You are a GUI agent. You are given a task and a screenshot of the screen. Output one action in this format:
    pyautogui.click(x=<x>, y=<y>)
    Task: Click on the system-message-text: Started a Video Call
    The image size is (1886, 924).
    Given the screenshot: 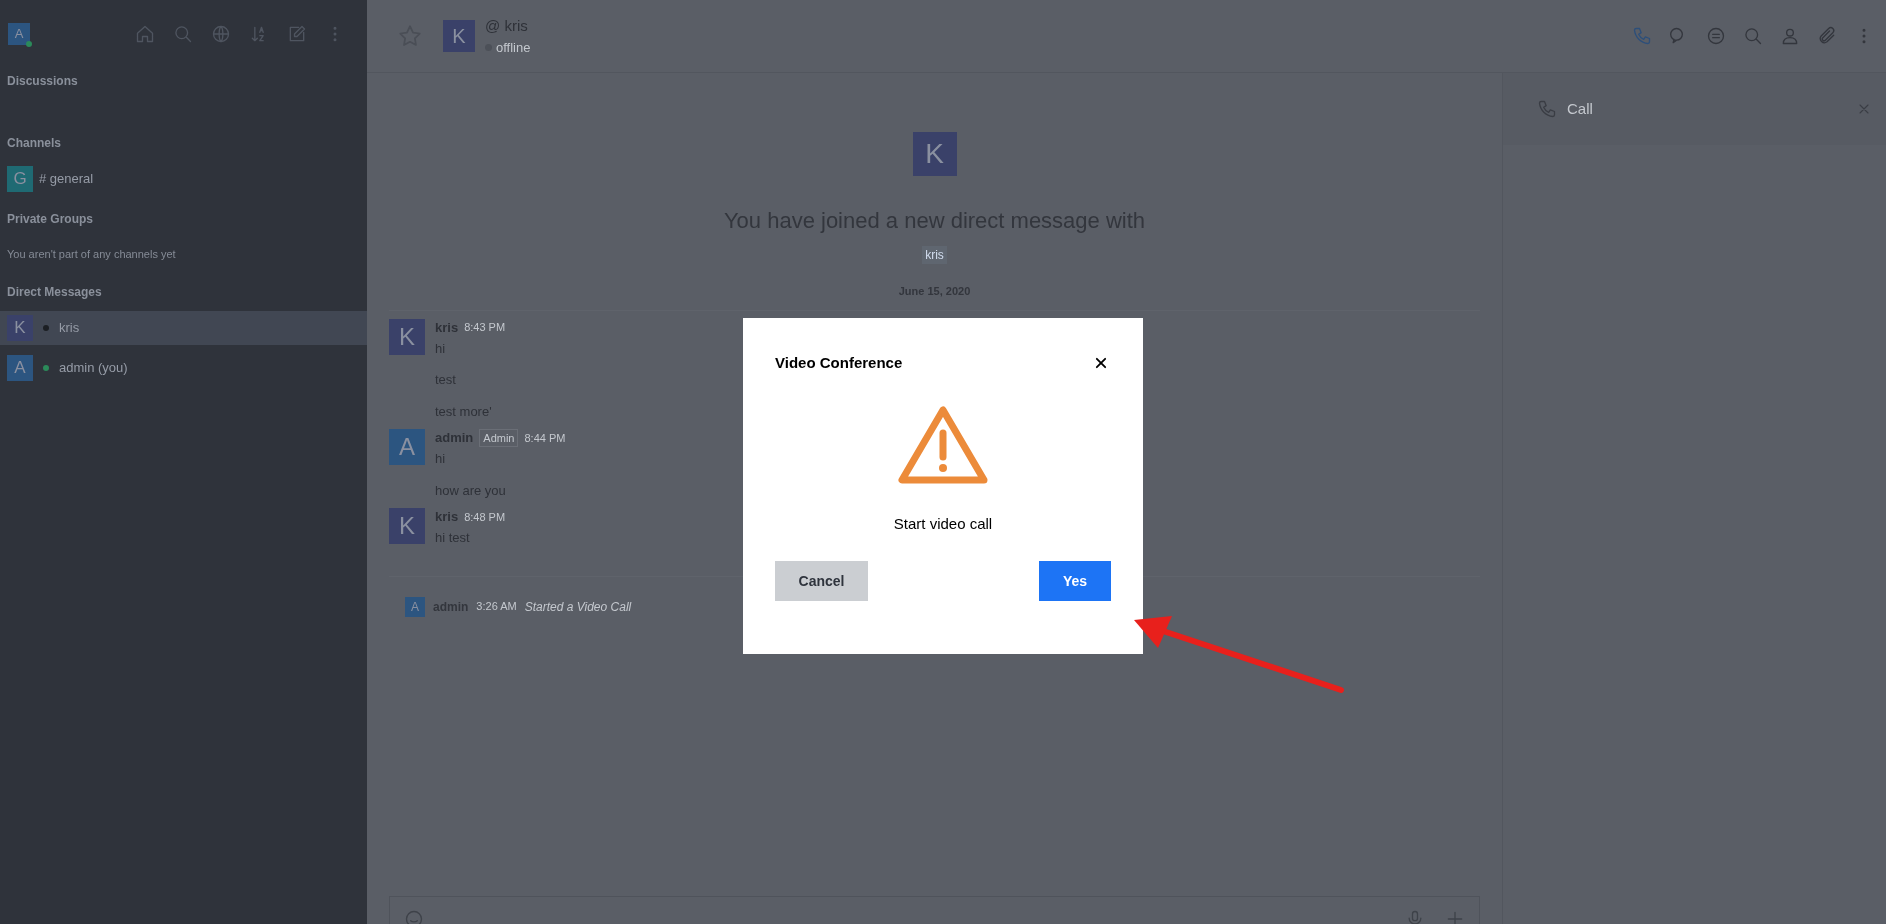 What is the action you would take?
    pyautogui.click(x=578, y=607)
    